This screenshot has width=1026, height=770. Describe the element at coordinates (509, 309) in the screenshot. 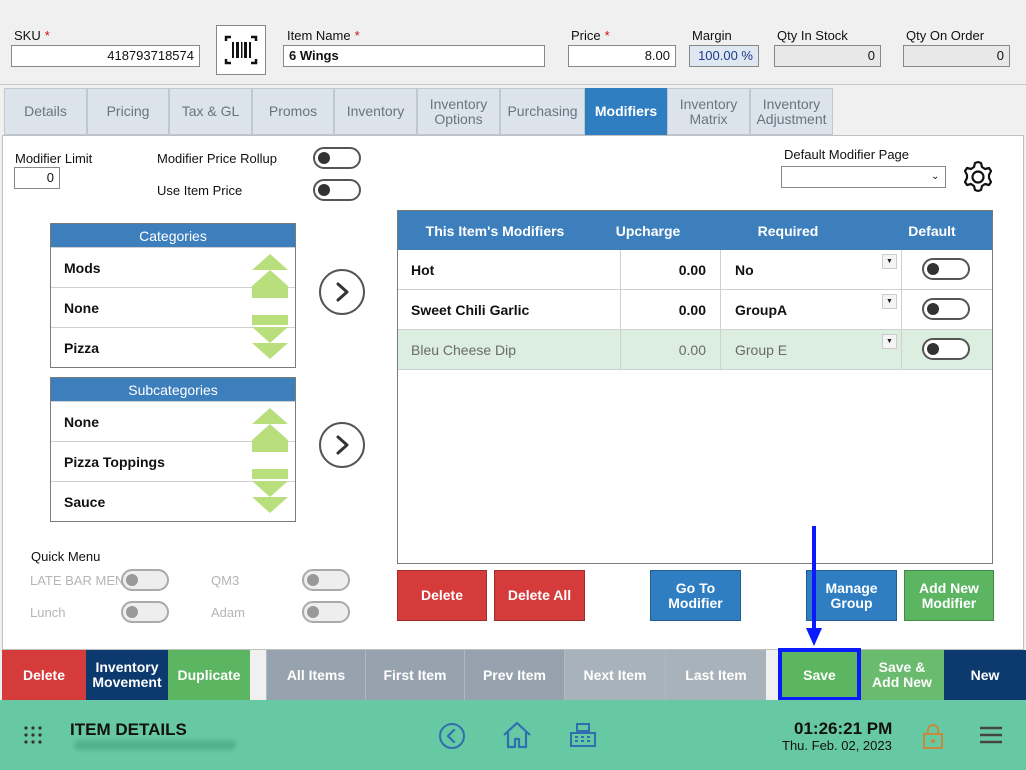

I see `modifier-name: Sweet Chili Garlic` at that location.